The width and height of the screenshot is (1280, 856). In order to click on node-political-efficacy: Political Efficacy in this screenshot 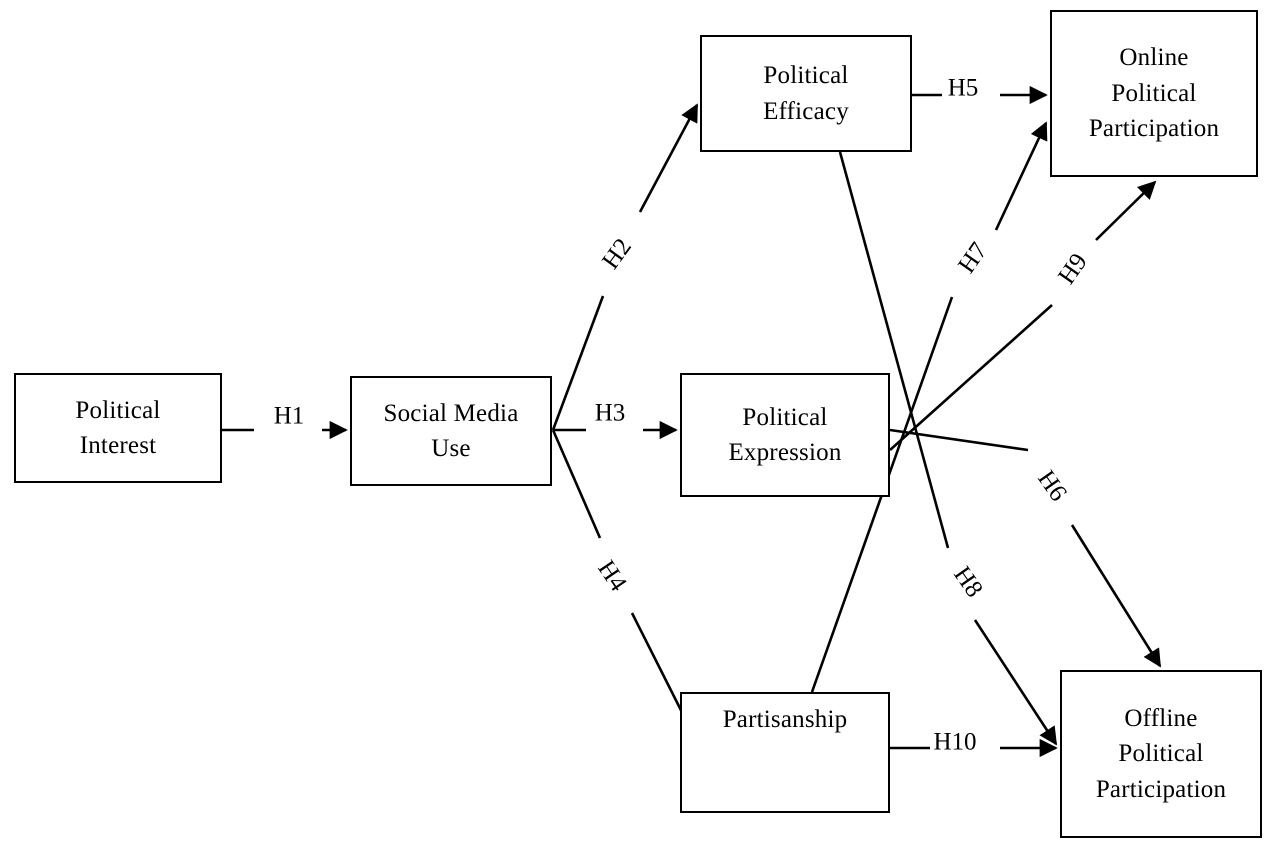, I will do `click(806, 93)`.